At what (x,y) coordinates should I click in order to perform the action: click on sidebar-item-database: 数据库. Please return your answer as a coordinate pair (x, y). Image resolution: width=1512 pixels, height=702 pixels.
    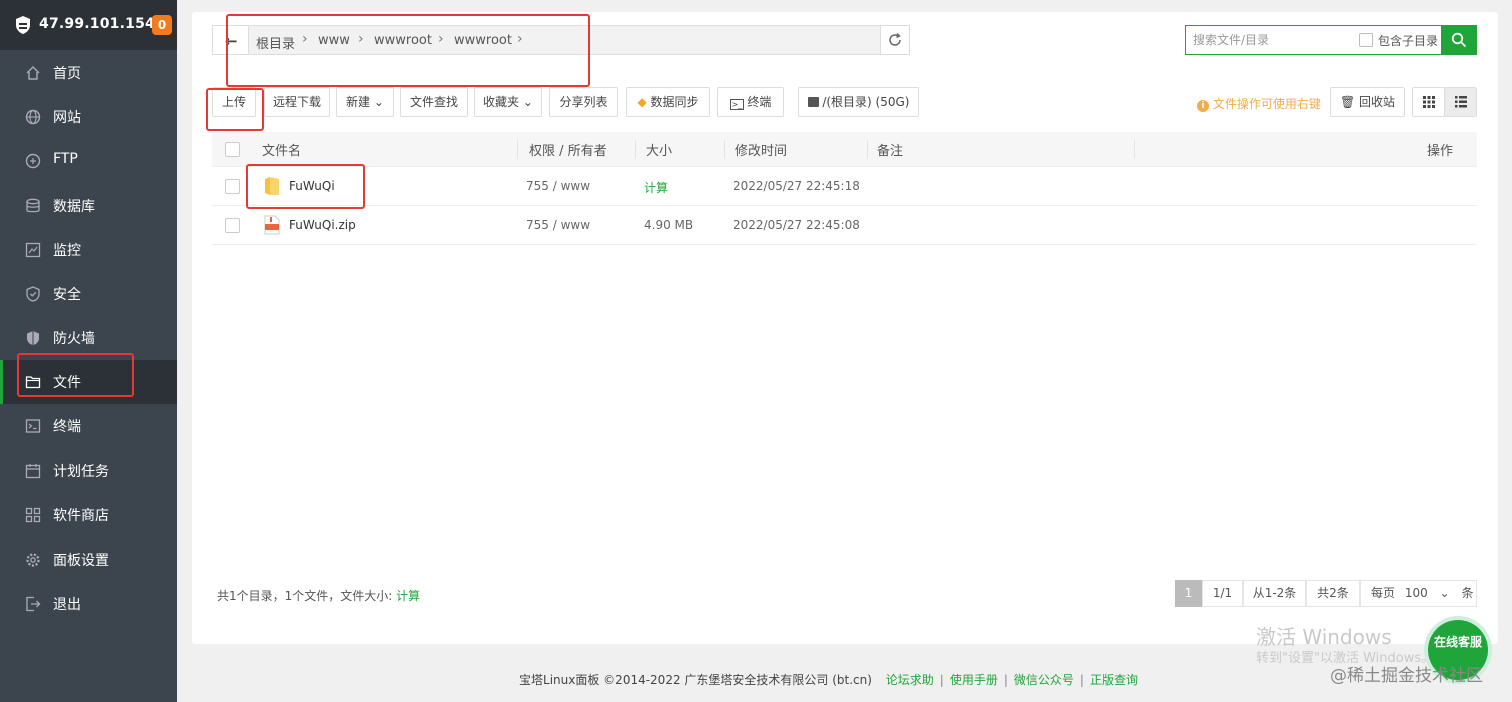
    Looking at the image, I should click on (88, 206).